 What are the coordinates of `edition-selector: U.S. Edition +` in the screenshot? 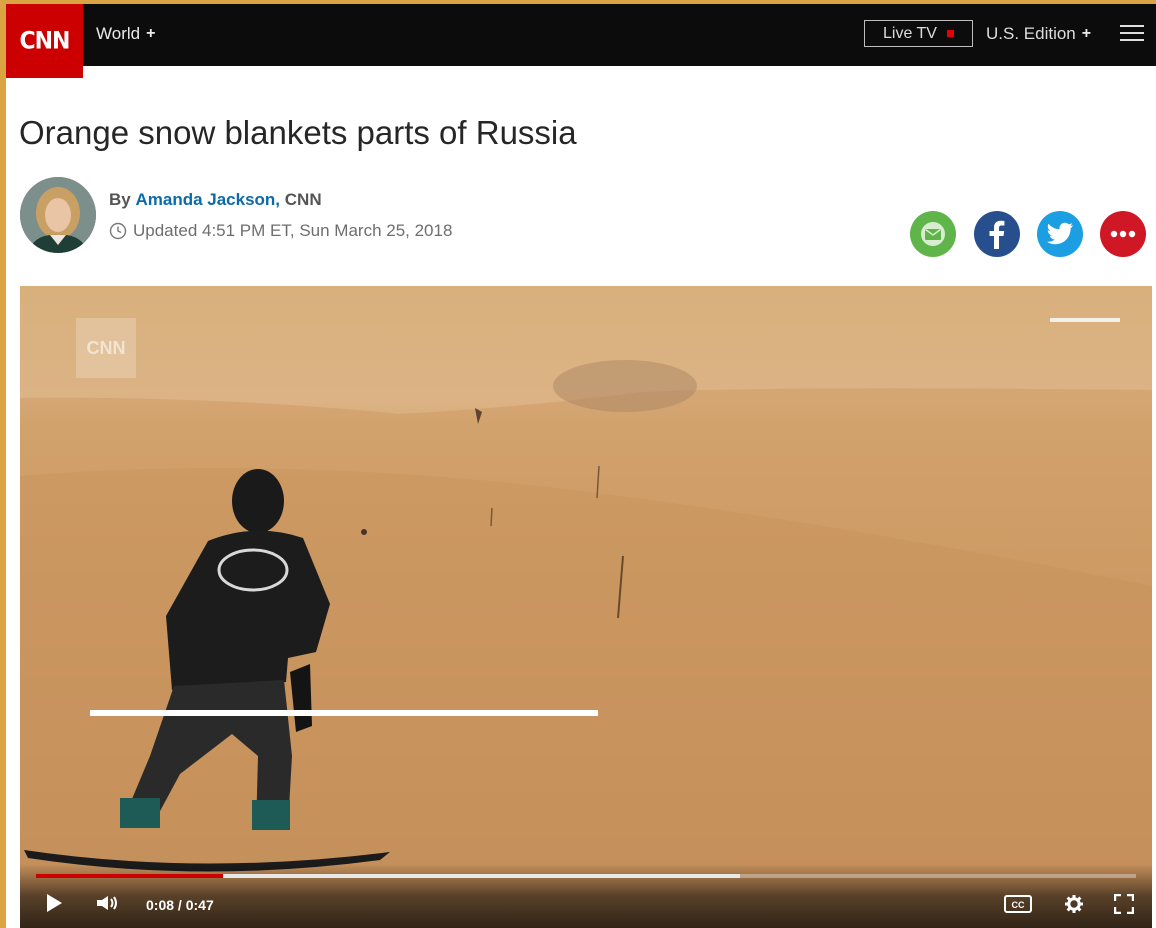 It's located at (1038, 34).